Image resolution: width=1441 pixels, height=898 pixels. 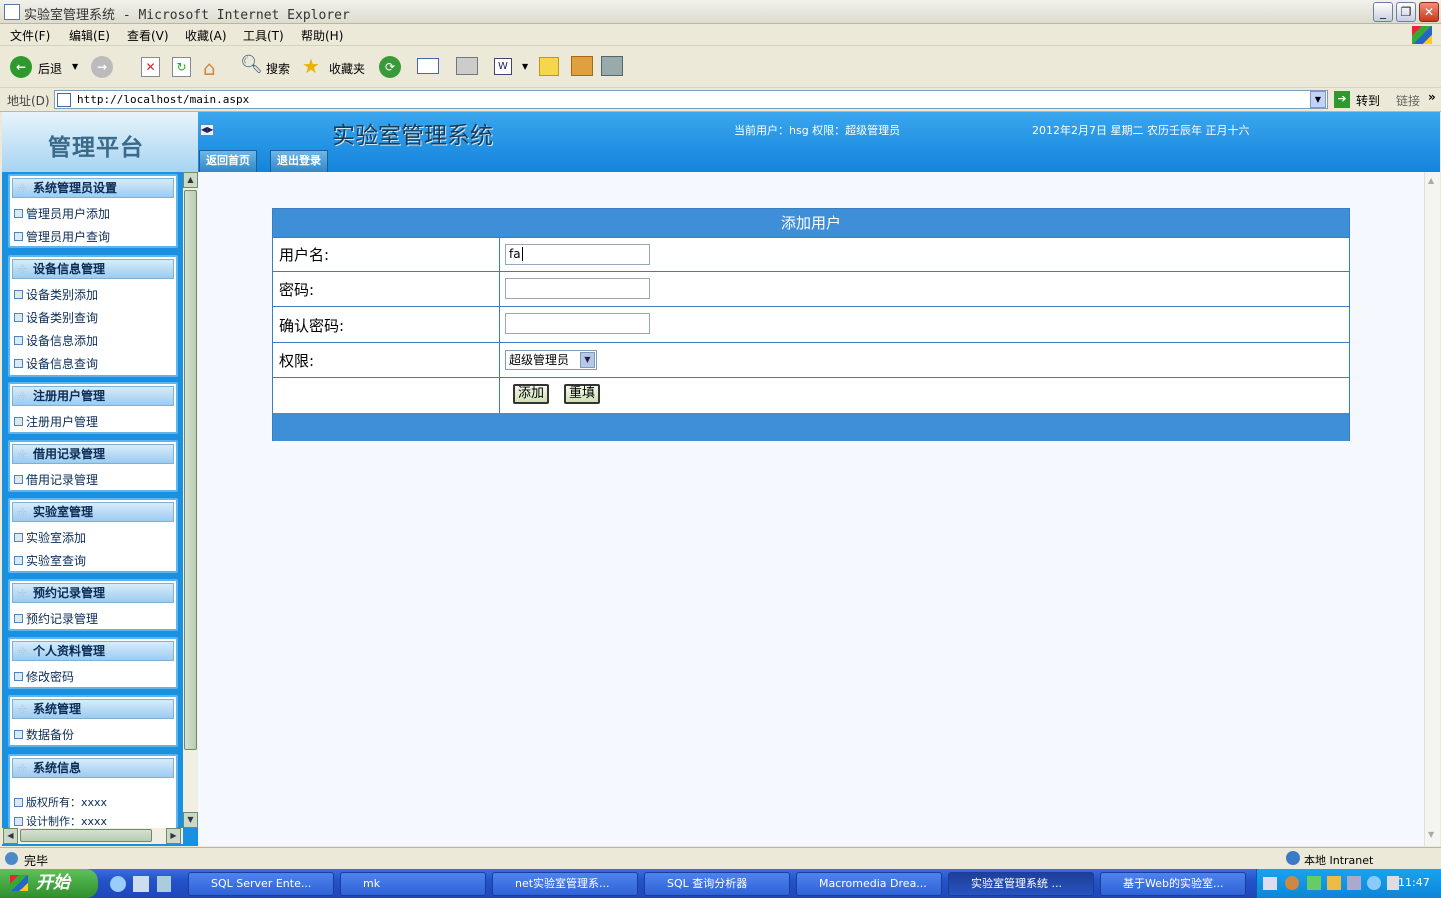 What do you see at coordinates (1414, 882) in the screenshot?
I see `clock: 11:47` at bounding box center [1414, 882].